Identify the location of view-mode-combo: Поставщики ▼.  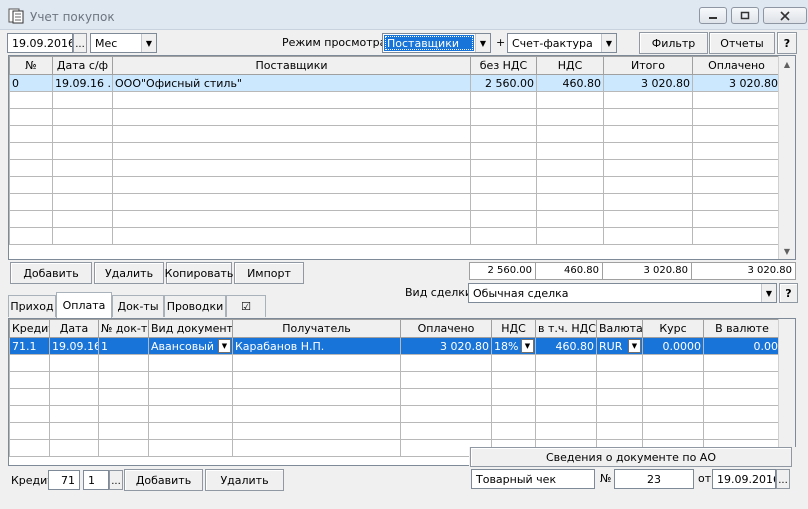
(436, 43).